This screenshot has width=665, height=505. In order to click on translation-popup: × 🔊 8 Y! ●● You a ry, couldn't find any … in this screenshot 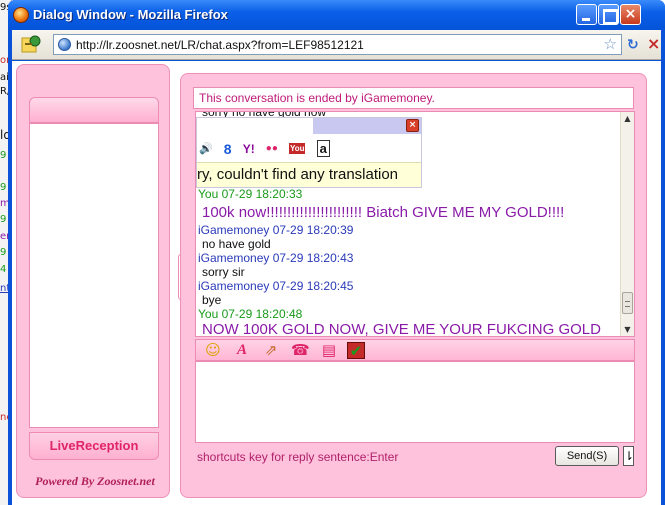, I will do `click(309, 152)`.